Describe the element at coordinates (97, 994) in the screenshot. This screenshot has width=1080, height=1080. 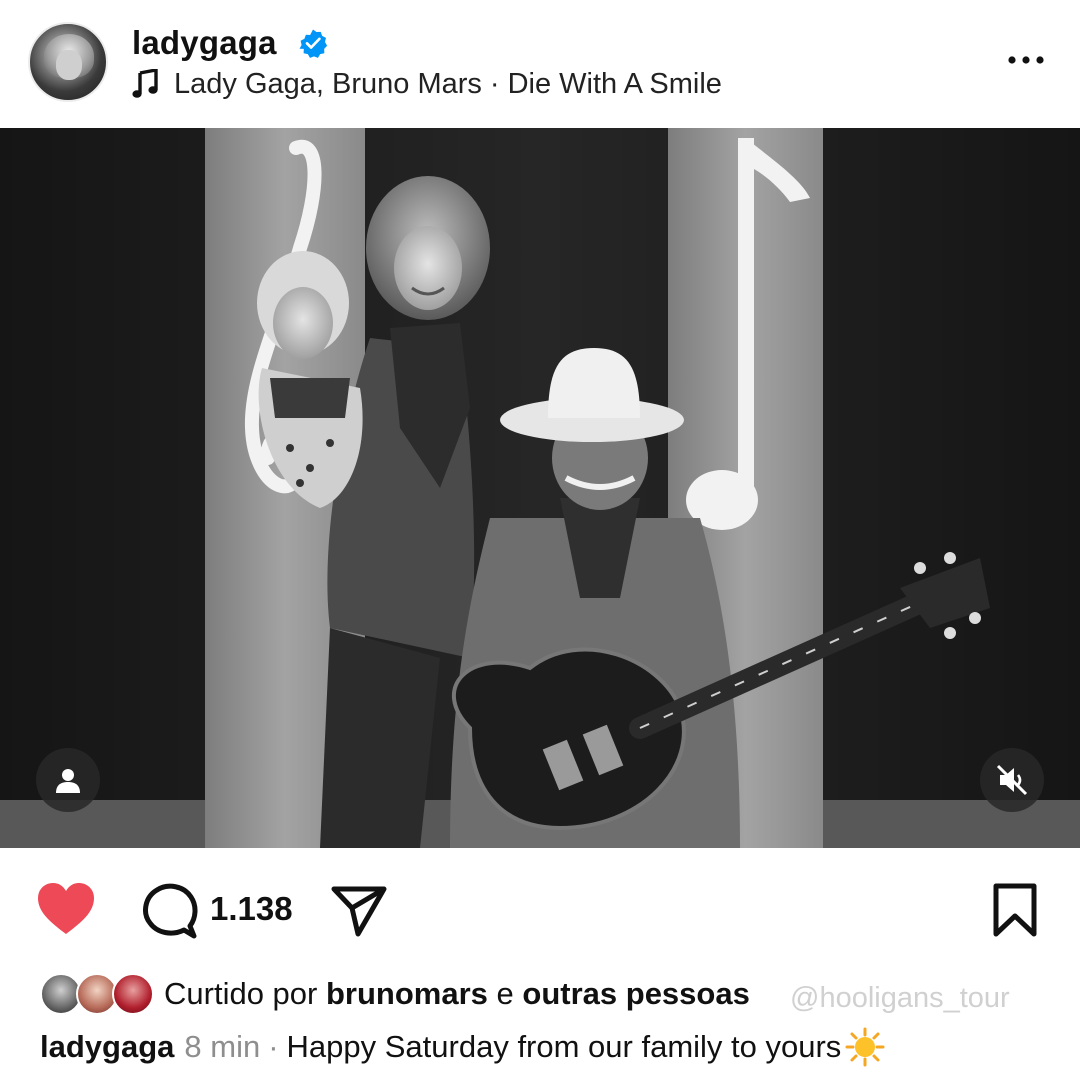
I see `liker-avatars` at that location.